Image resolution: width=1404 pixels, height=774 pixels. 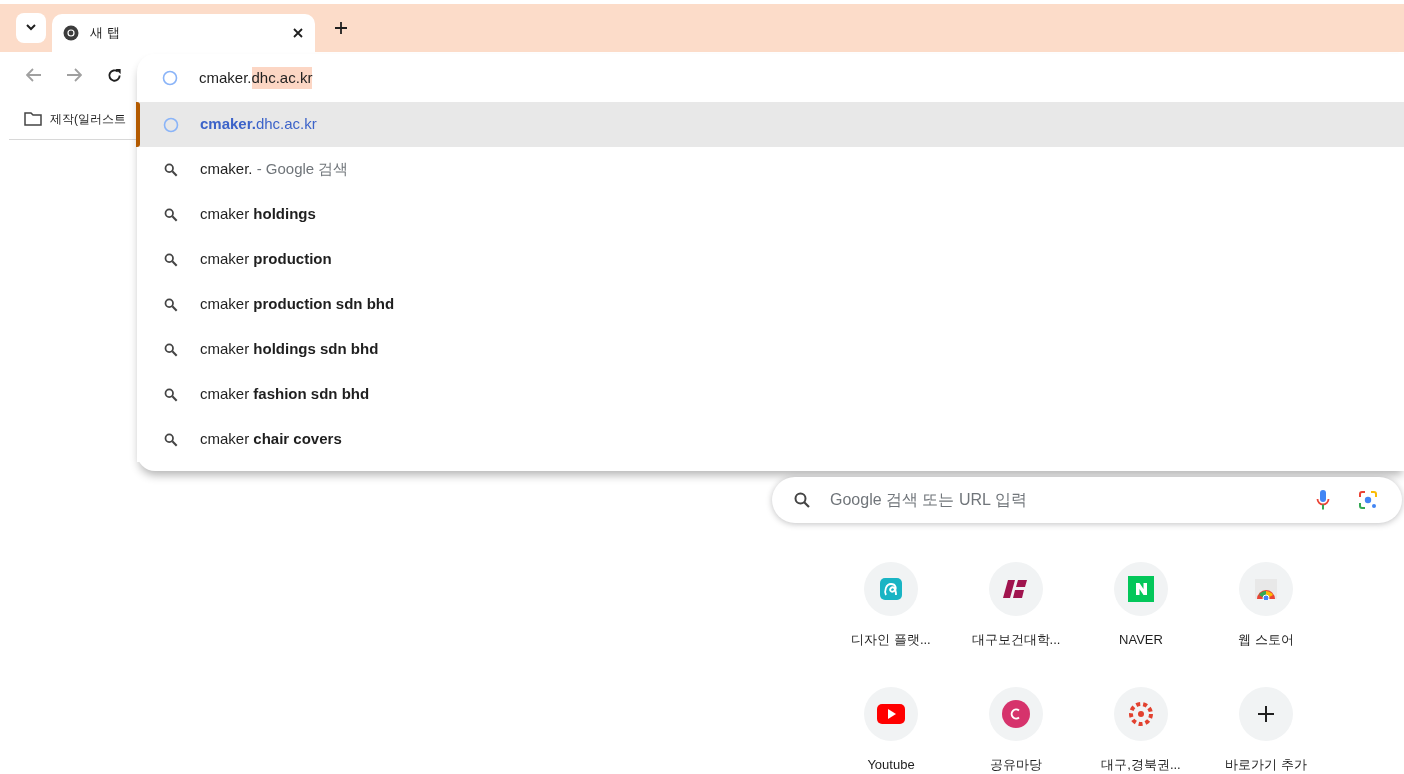 I want to click on tab-title: 새 탭, so click(x=105, y=33).